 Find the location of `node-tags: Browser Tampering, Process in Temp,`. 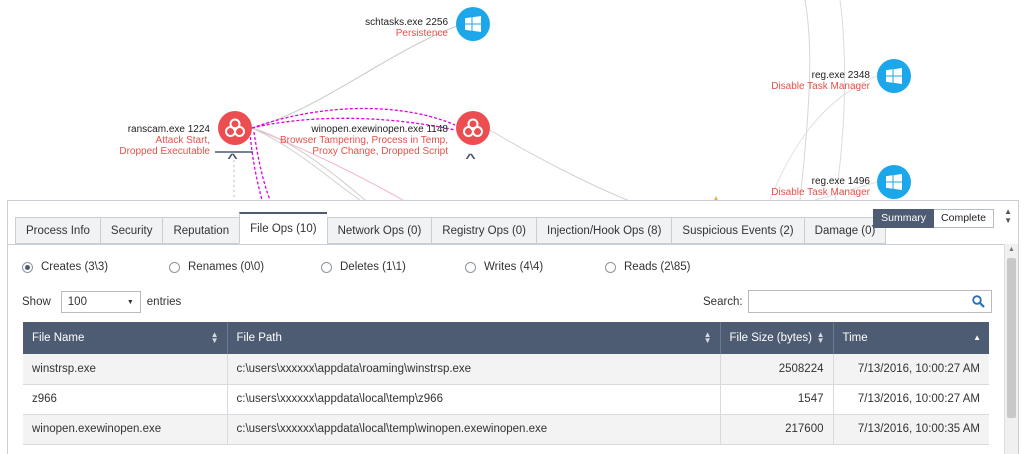

node-tags: Browser Tampering, Process in Temp, is located at coordinates (363, 140).